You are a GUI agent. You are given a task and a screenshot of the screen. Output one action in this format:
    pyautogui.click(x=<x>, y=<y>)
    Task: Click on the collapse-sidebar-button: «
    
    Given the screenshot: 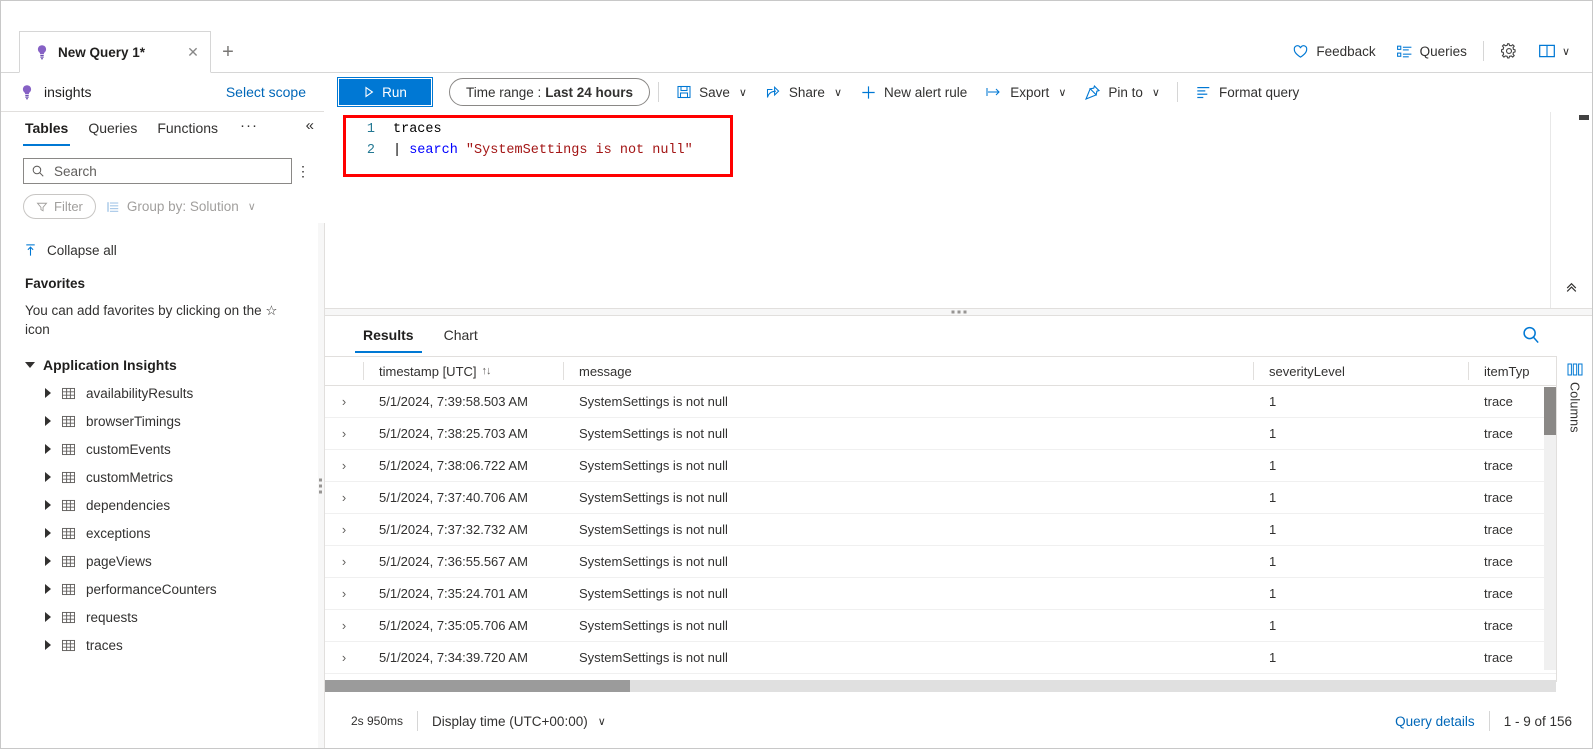 What is the action you would take?
    pyautogui.click(x=310, y=125)
    